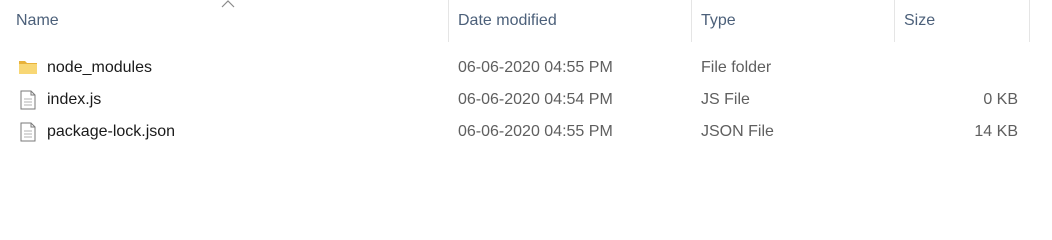 The width and height of the screenshot is (1052, 240). Describe the element at coordinates (725, 99) in the screenshot. I see `file-type: JS File` at that location.